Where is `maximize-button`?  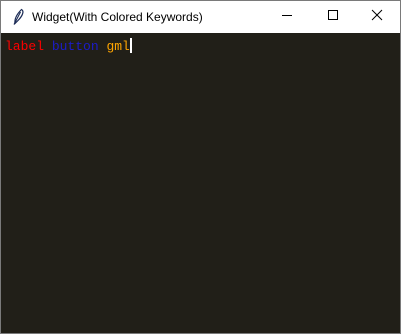
maximize-button is located at coordinates (333, 17).